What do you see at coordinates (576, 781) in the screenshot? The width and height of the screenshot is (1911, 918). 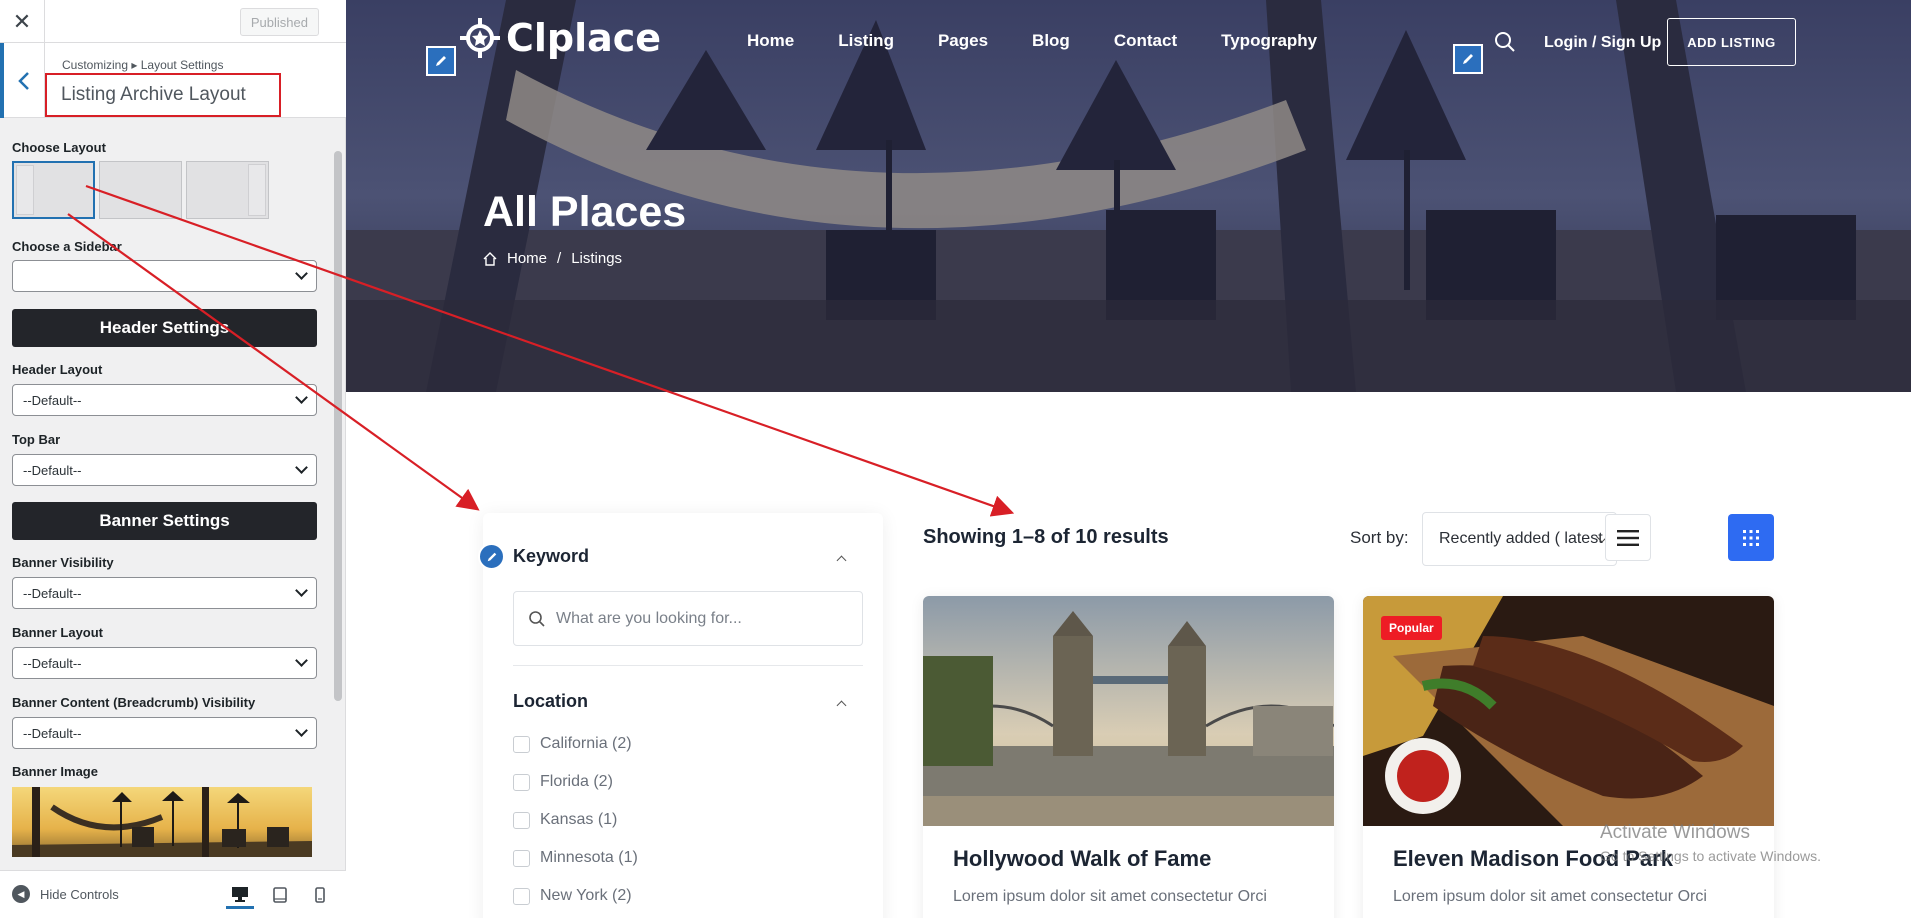 I see `location-label: Florida (2)` at bounding box center [576, 781].